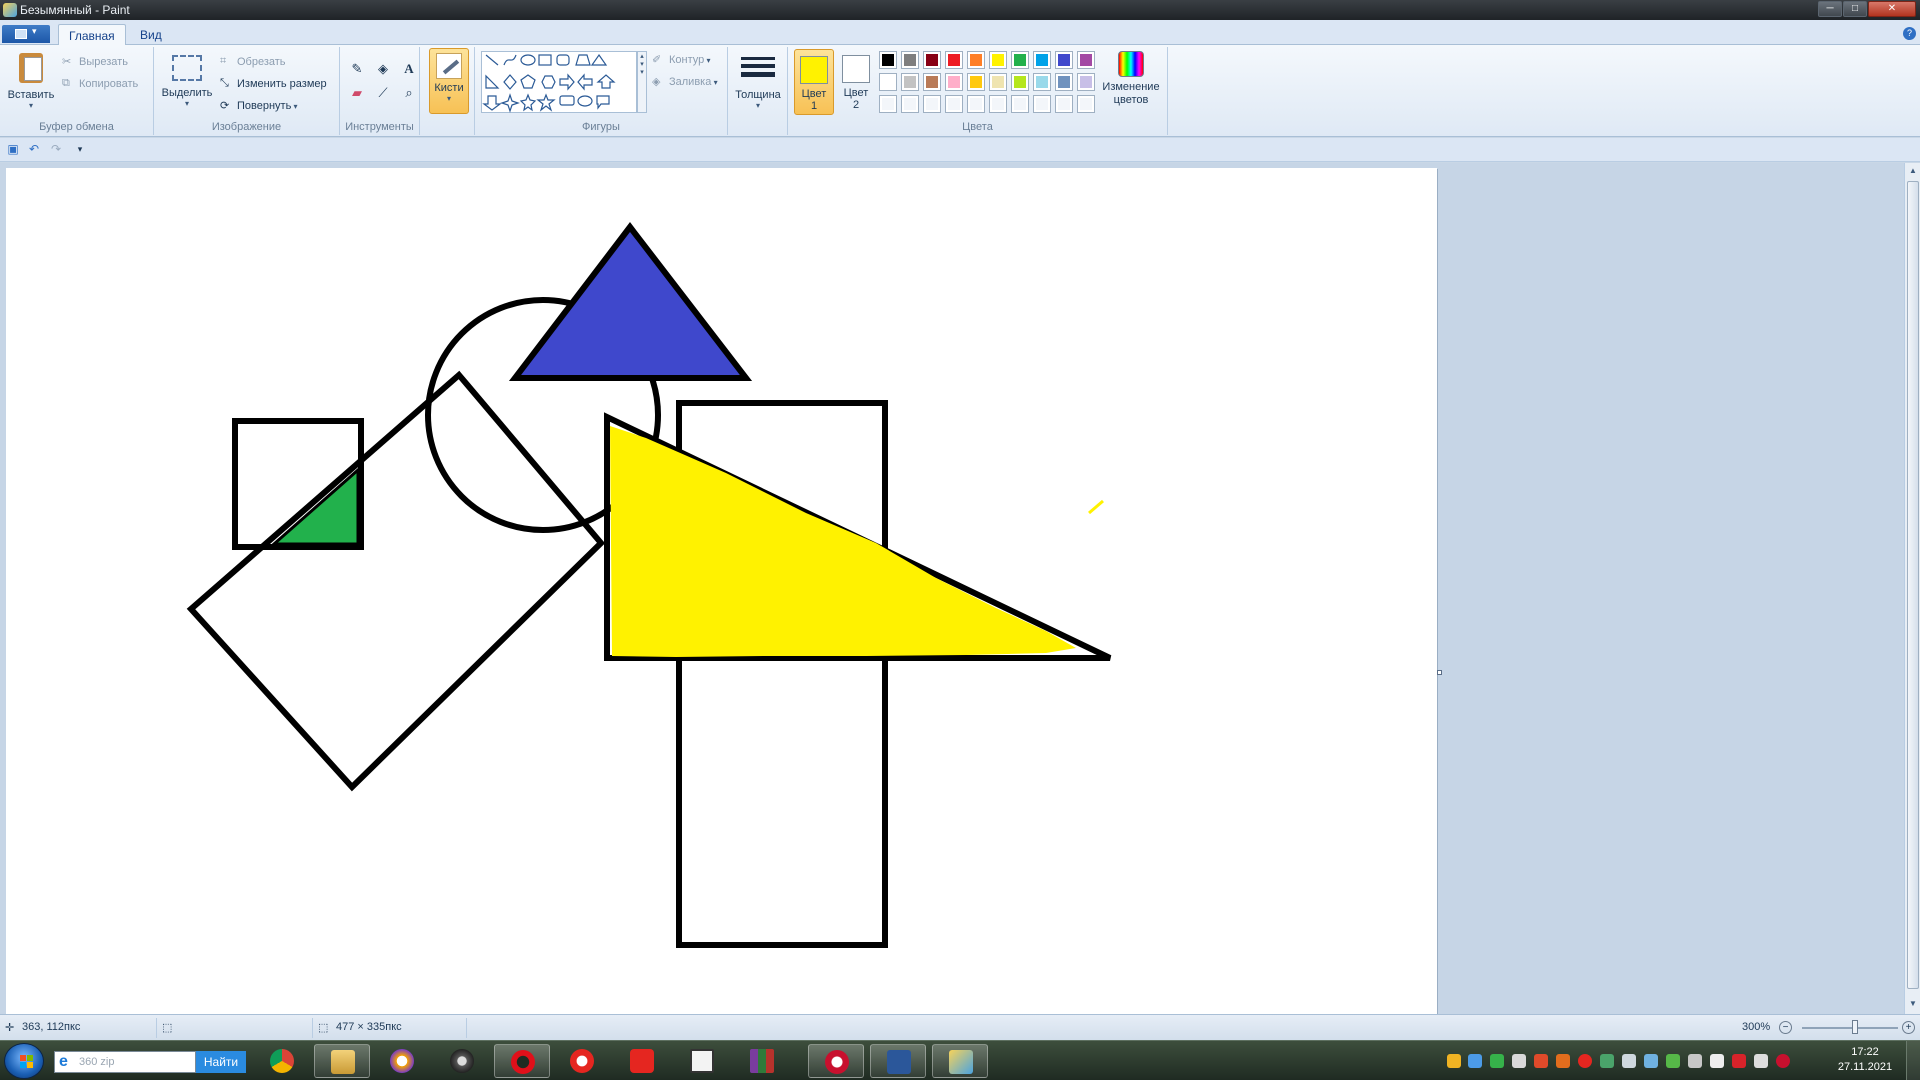 This screenshot has height=1080, width=1920. I want to click on zoom-out-icon: −, so click(1785, 1027).